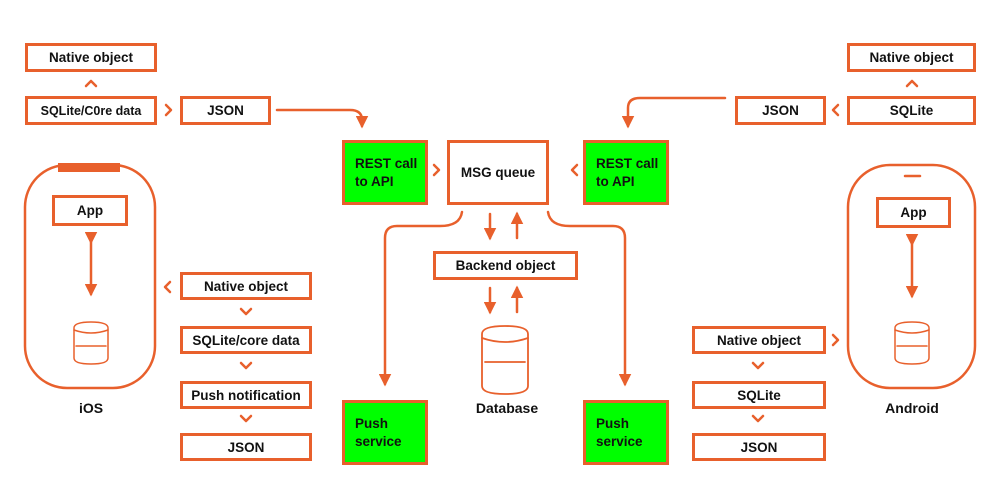 This screenshot has height=500, width=1000. I want to click on rest-call-left: REST call to API, so click(385, 172).